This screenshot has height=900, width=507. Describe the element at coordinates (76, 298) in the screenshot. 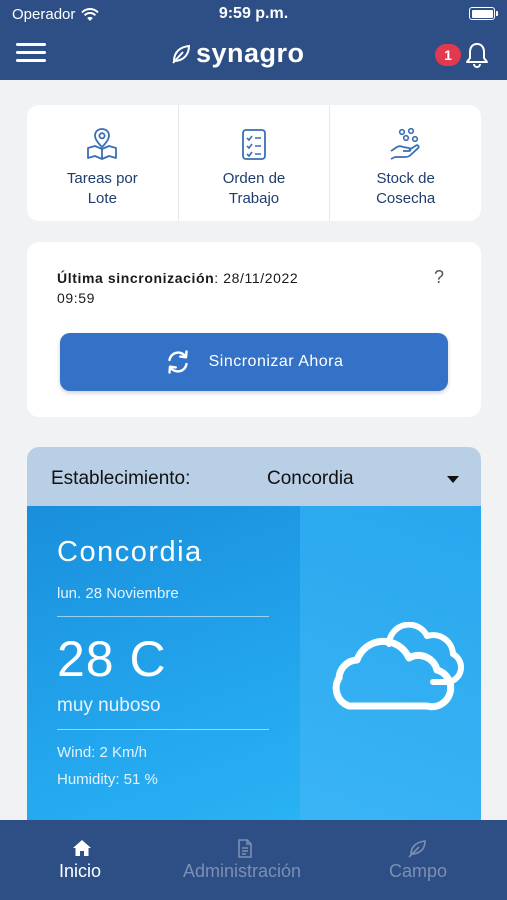

I see `last-sync-time: 09:59` at that location.